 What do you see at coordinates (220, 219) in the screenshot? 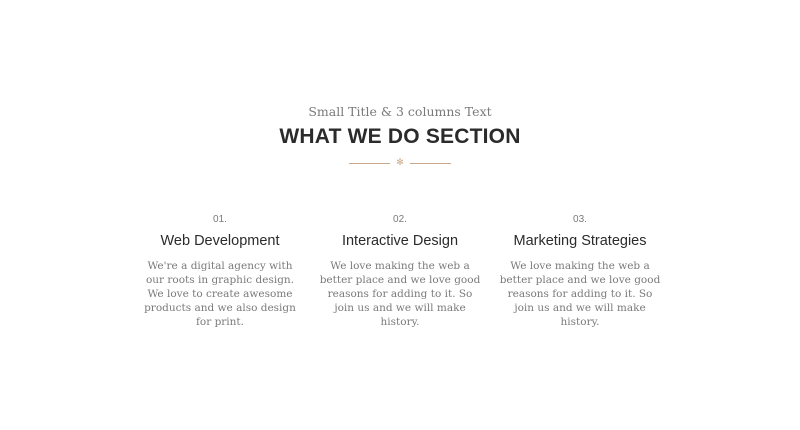
I see `feature-number: 01.` at bounding box center [220, 219].